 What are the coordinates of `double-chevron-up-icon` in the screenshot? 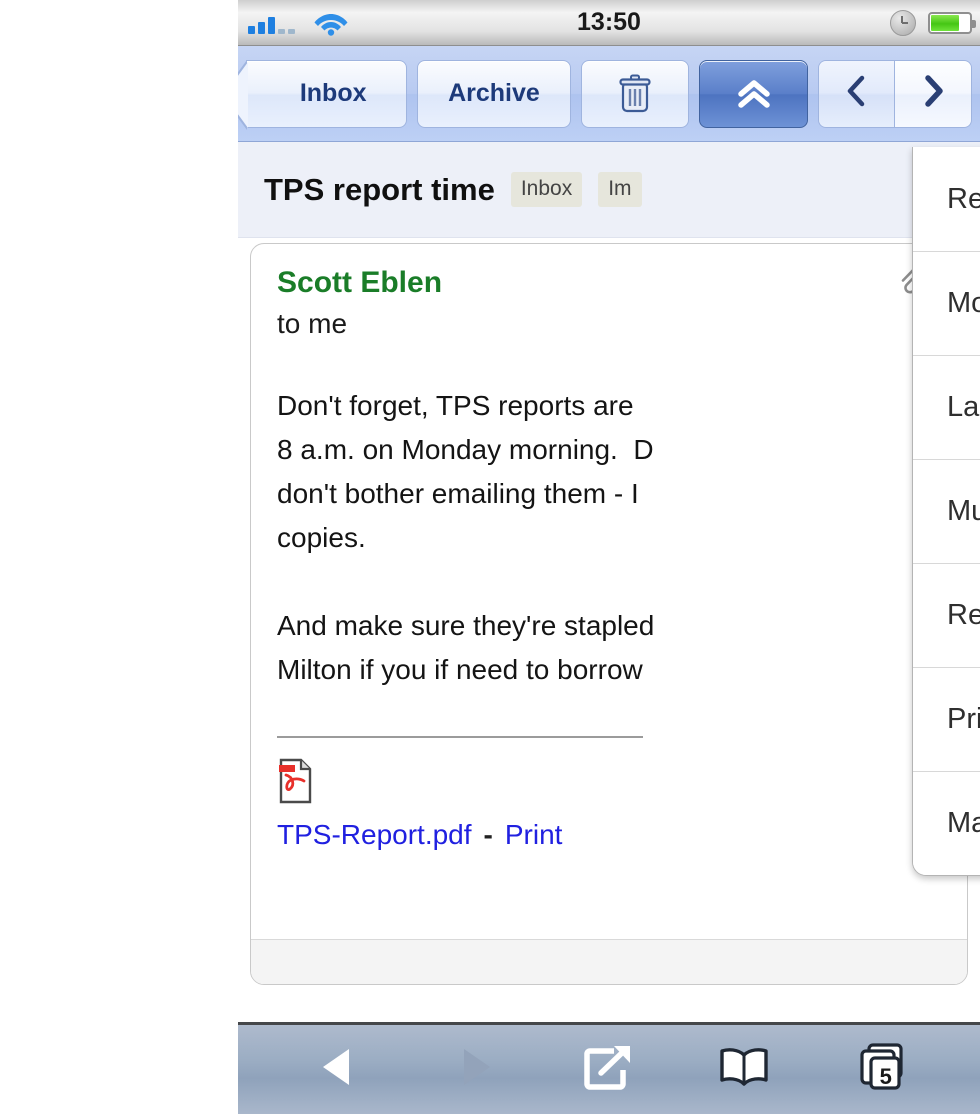 It's located at (754, 94).